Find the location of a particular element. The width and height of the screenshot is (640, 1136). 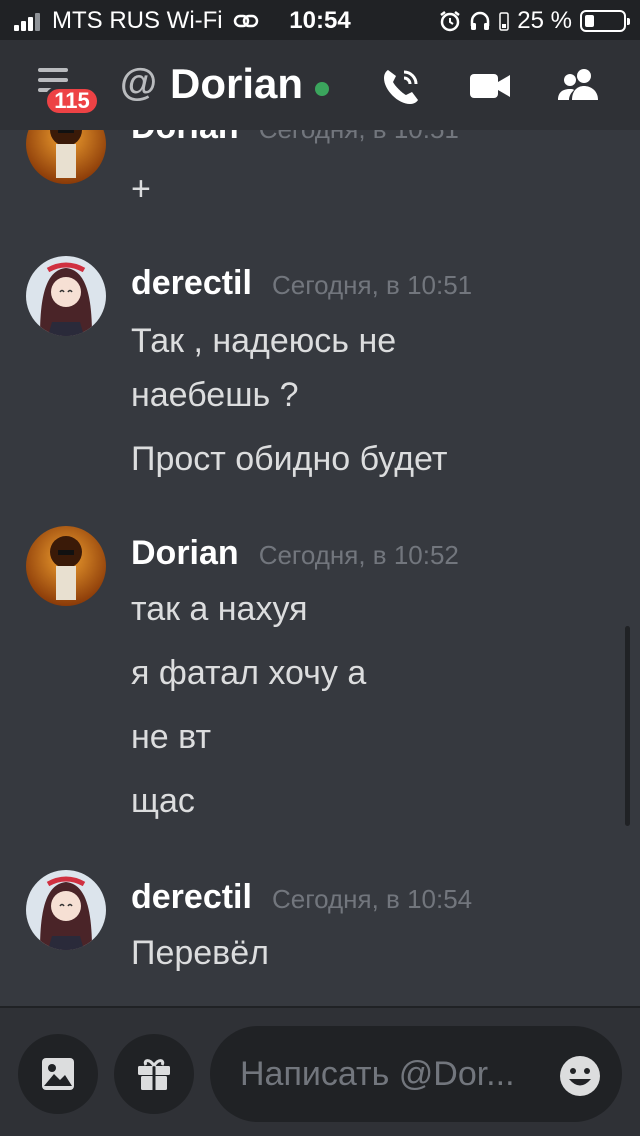

channel-header: 115 @ Dorian is located at coordinates (320, 85).